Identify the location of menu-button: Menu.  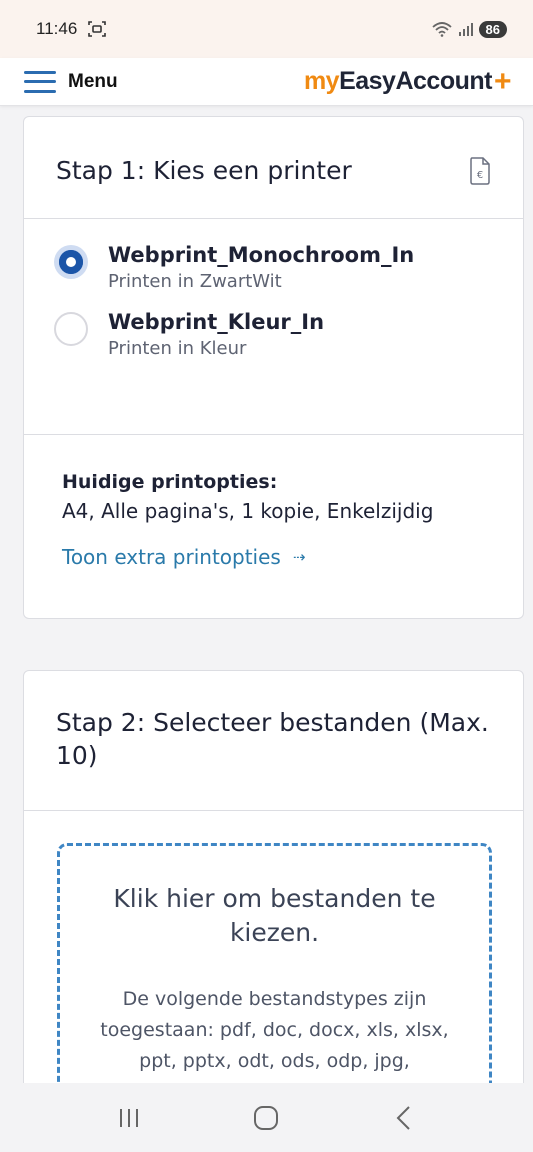
(71, 81).